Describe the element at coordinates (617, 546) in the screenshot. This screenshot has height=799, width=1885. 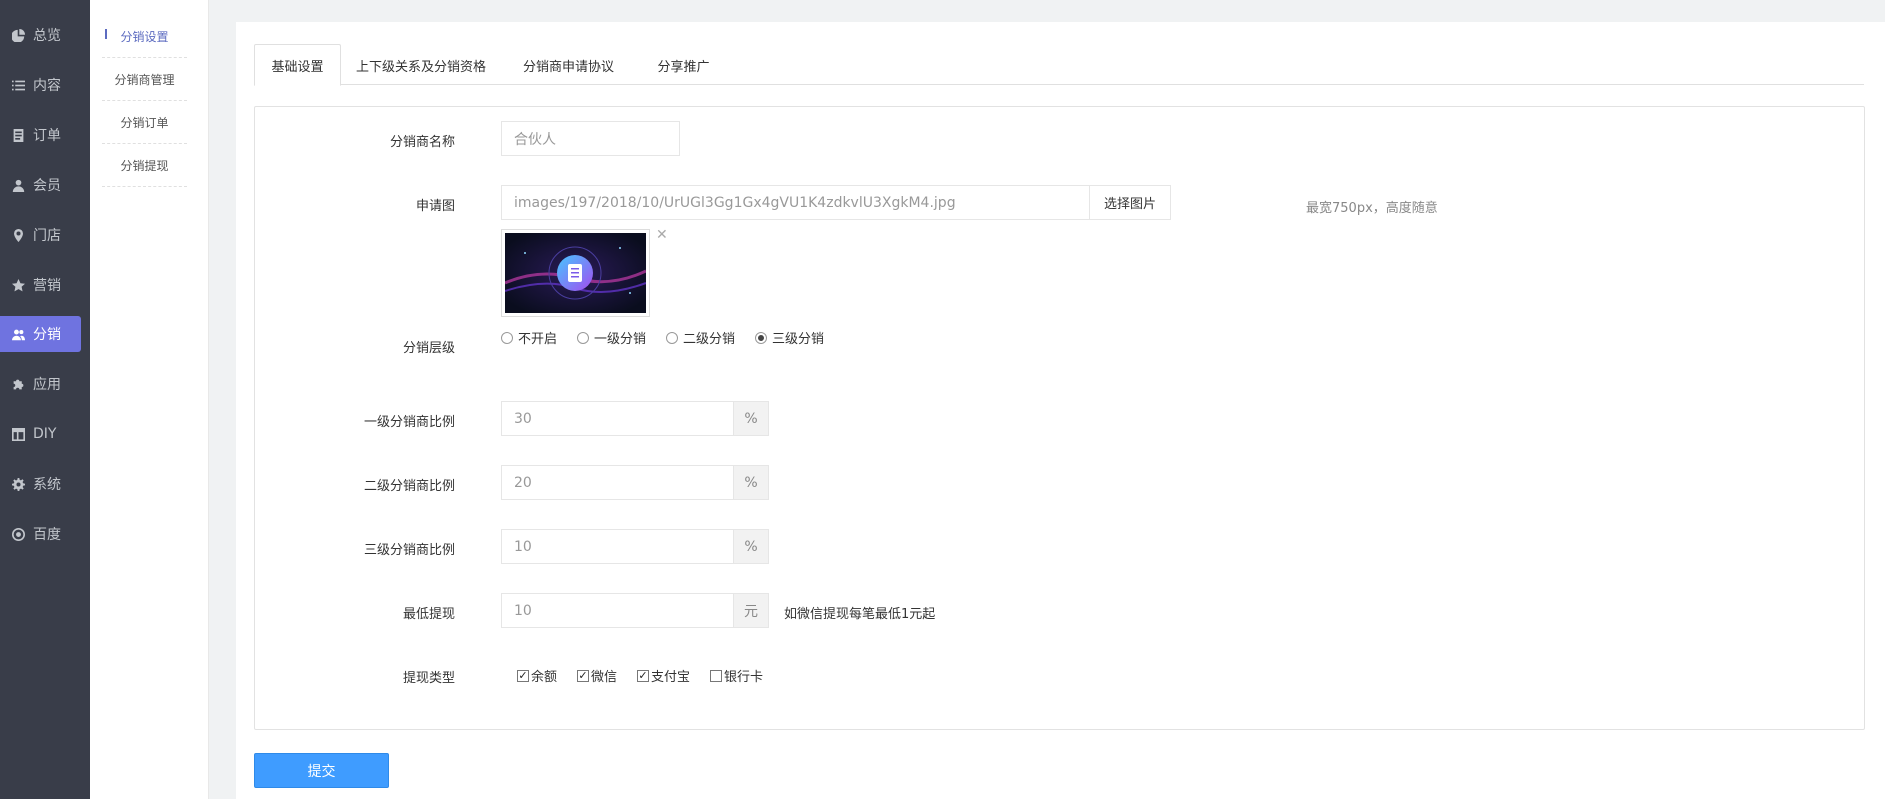
I see `ratio-level3-input: 10` at that location.